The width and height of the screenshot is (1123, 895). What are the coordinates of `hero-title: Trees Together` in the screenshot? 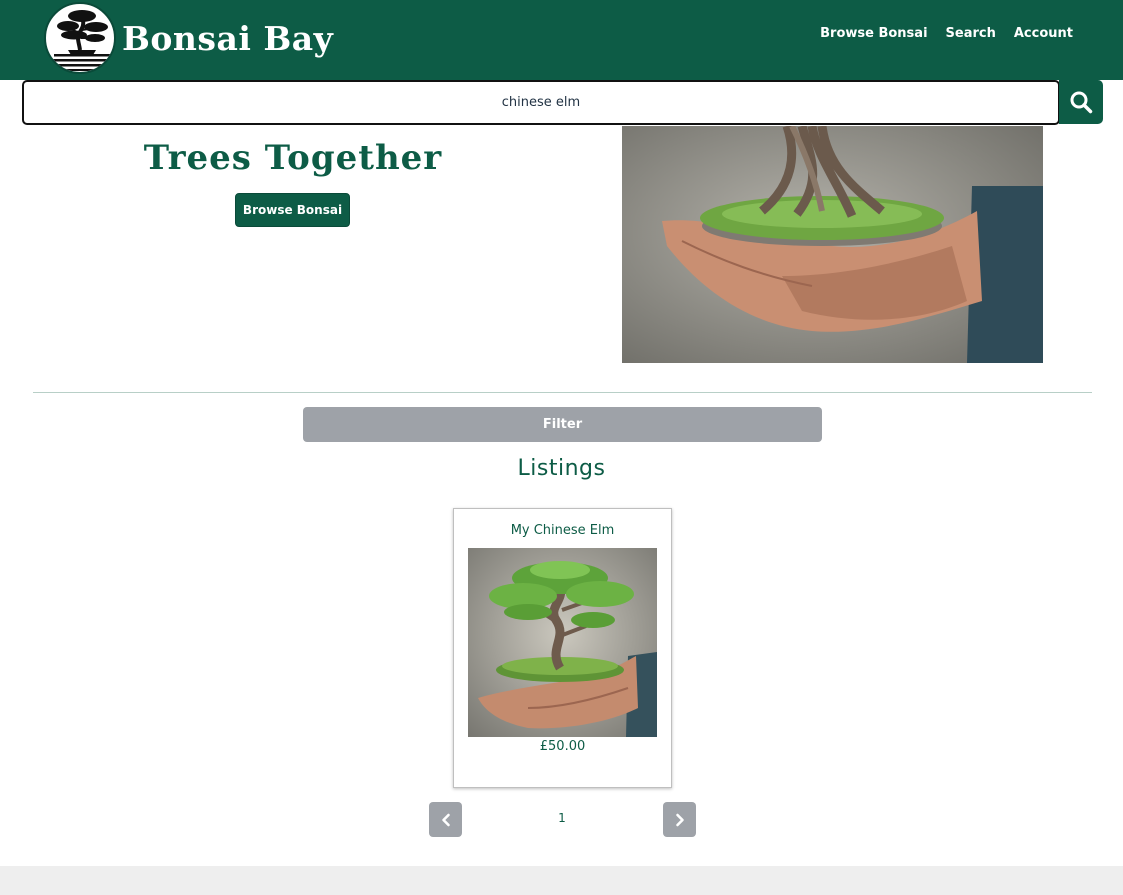 It's located at (293, 158).